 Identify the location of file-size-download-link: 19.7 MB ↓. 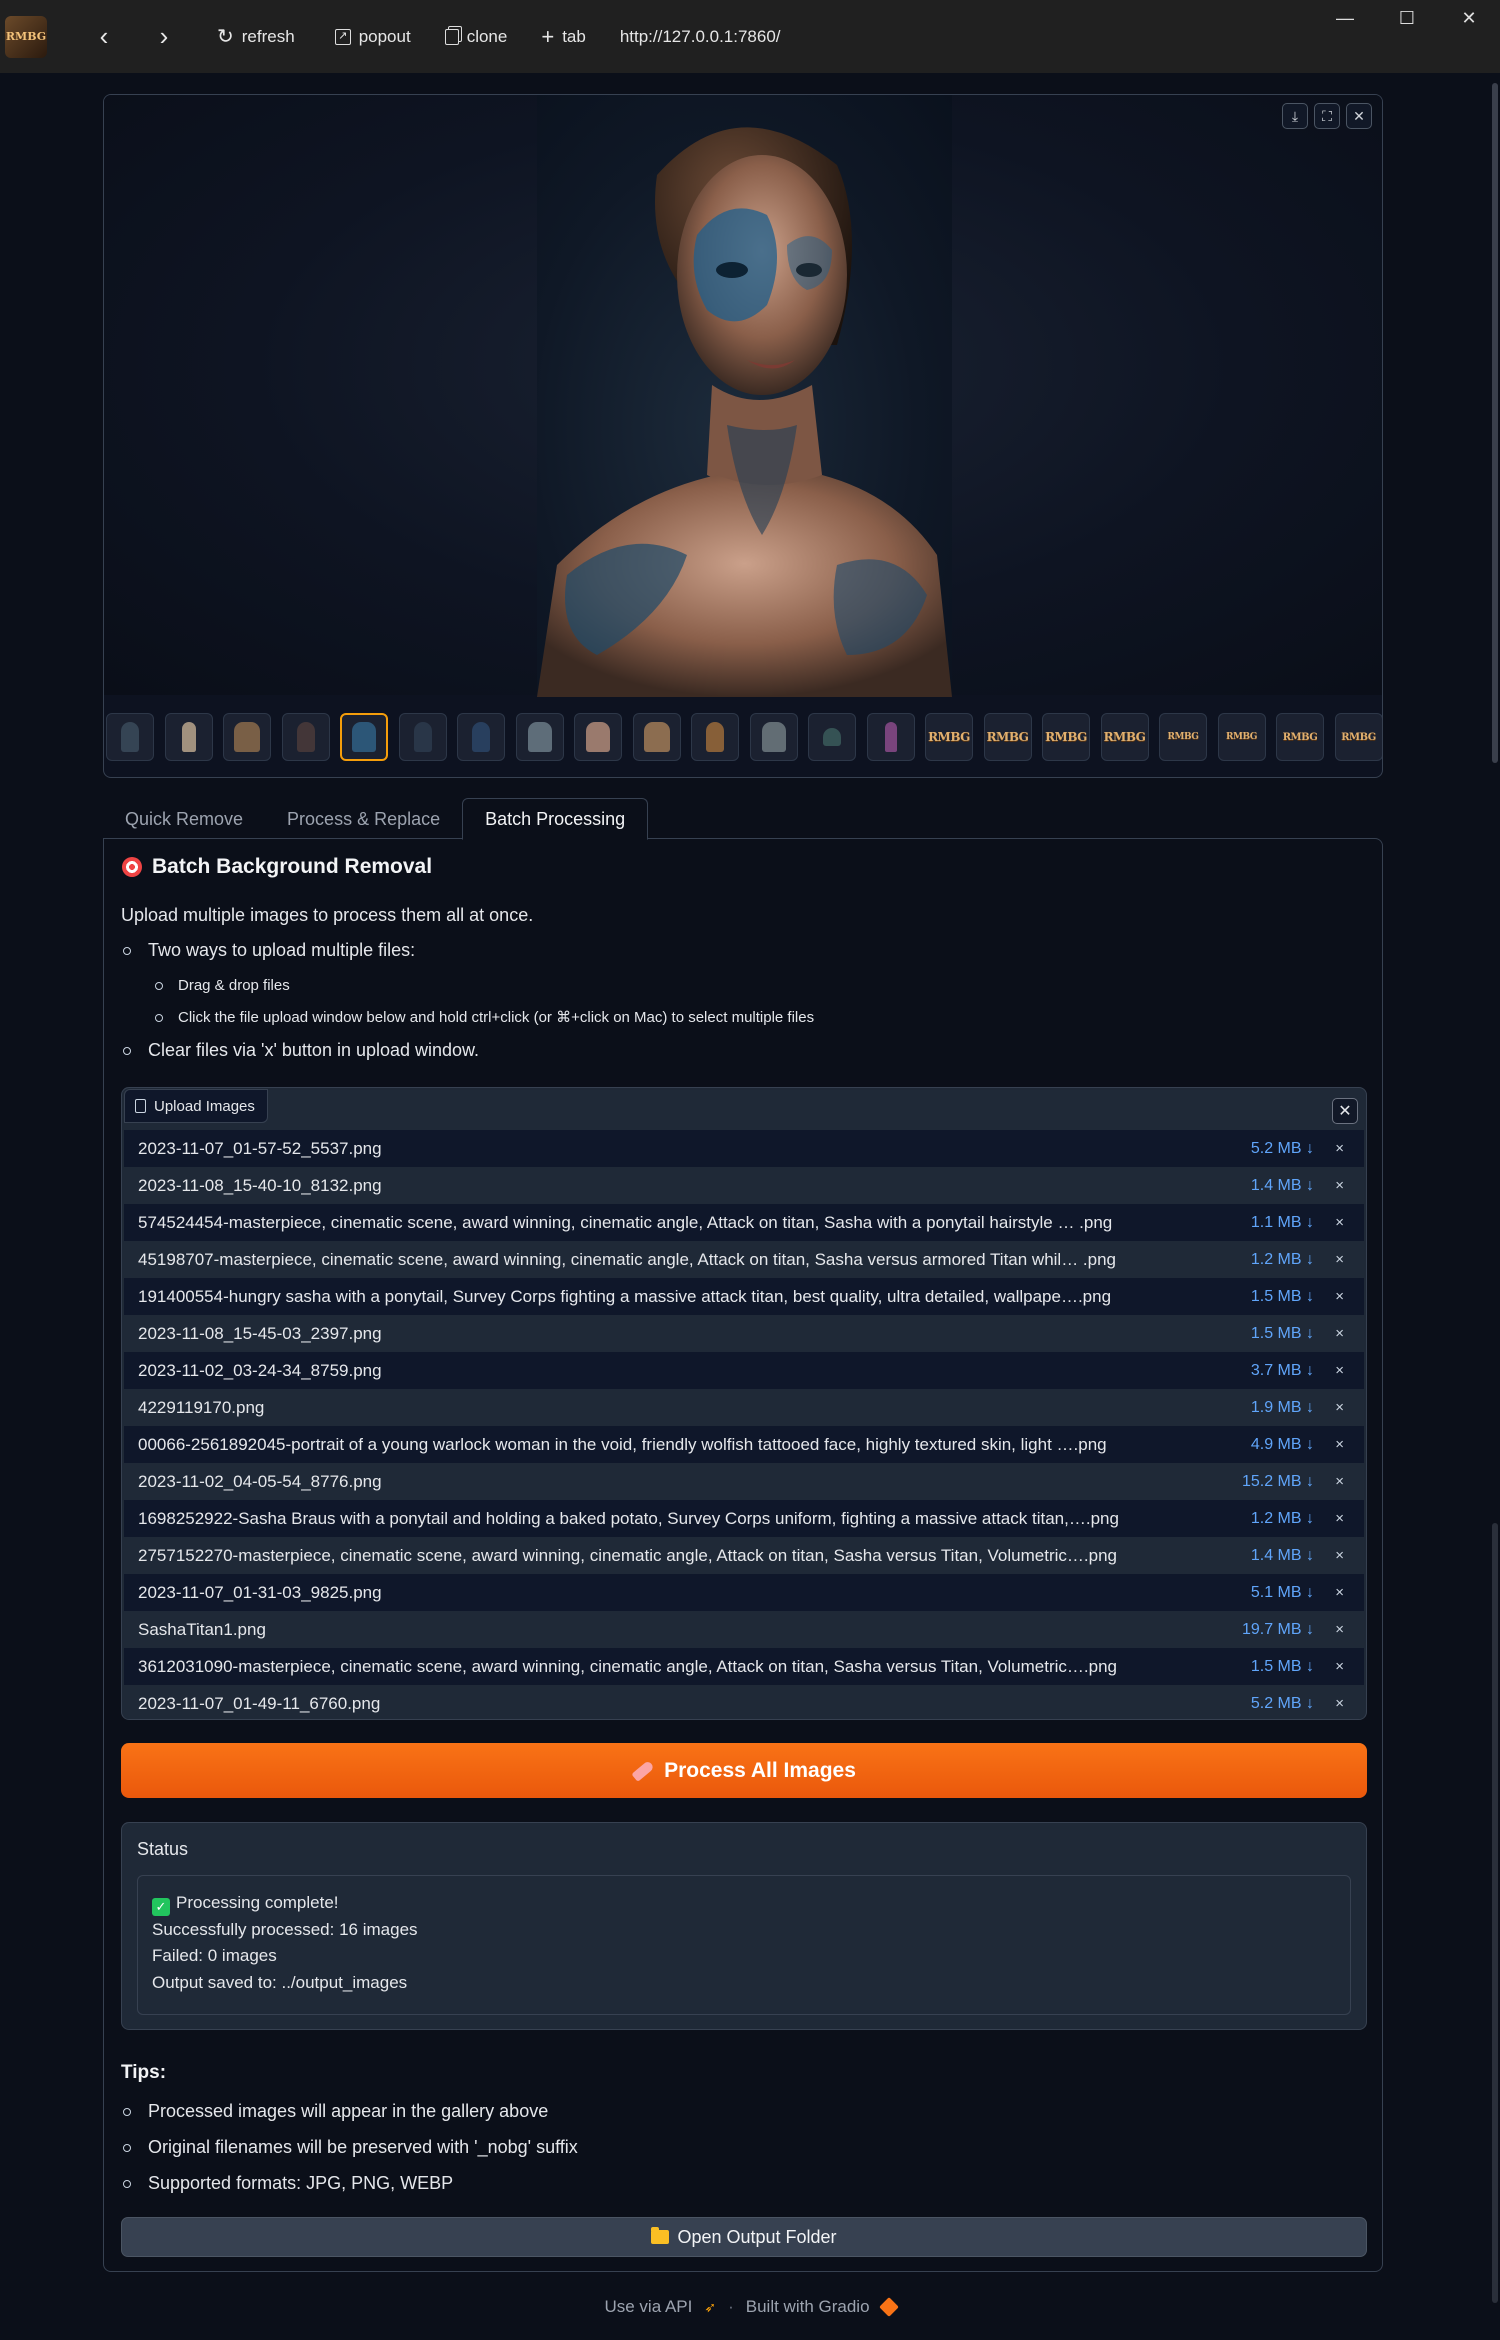
(1278, 1630).